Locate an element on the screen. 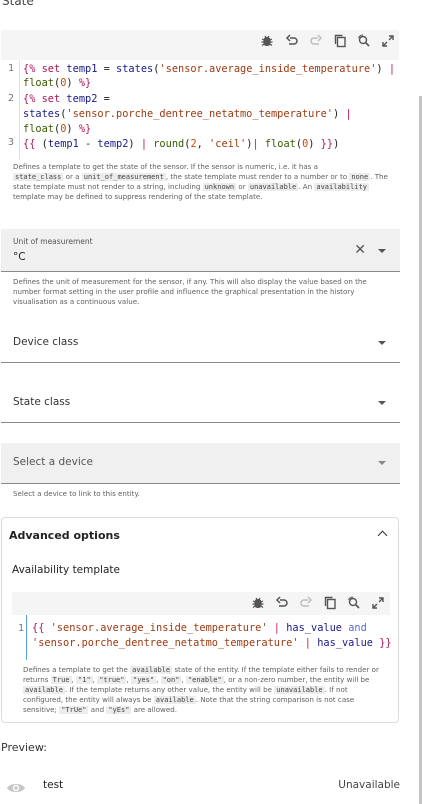 The height and width of the screenshot is (804, 422). chevron-up-icon is located at coordinates (382, 535).